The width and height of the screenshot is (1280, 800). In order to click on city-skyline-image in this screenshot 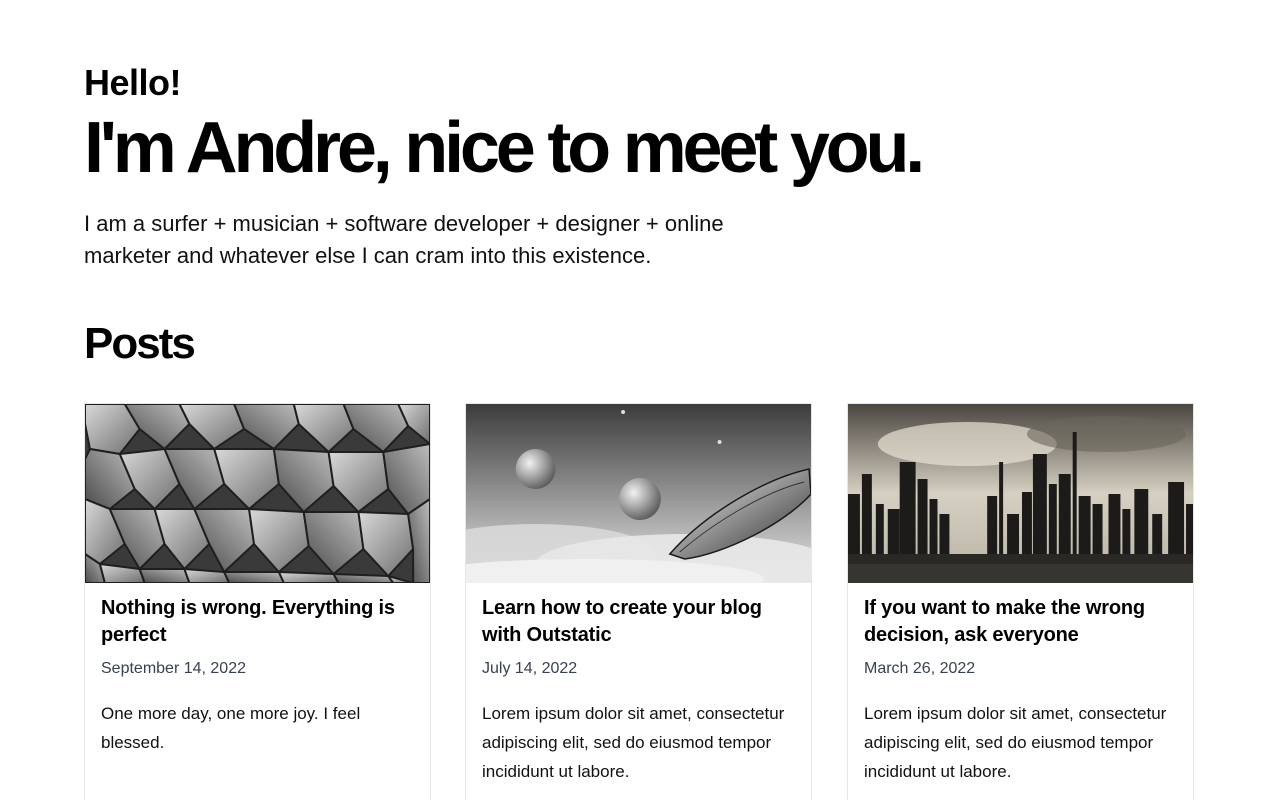, I will do `click(1020, 493)`.